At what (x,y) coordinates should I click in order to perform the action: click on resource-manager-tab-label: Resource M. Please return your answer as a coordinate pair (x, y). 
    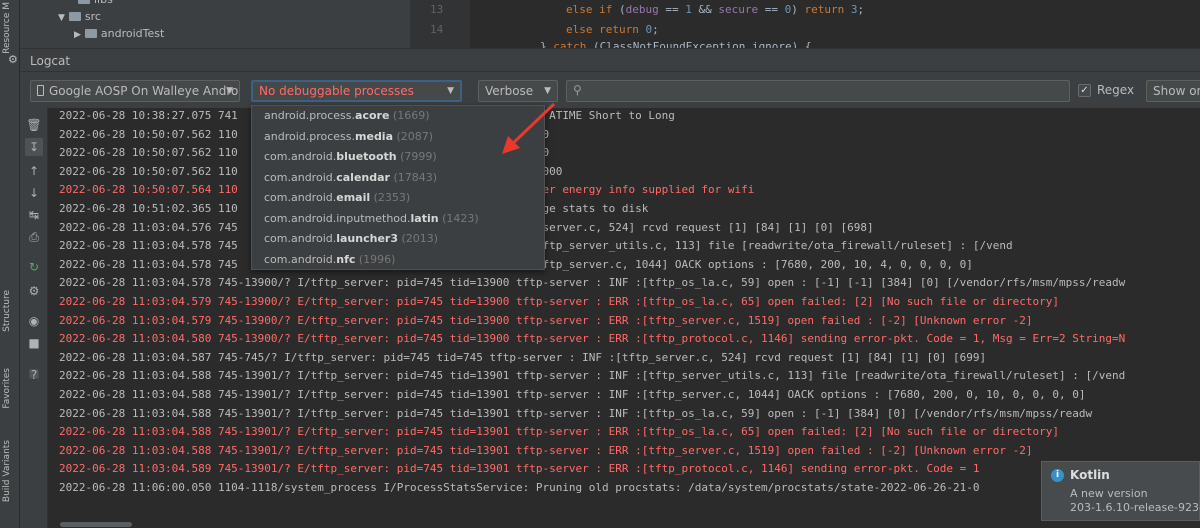
    Looking at the image, I should click on (7, 28).